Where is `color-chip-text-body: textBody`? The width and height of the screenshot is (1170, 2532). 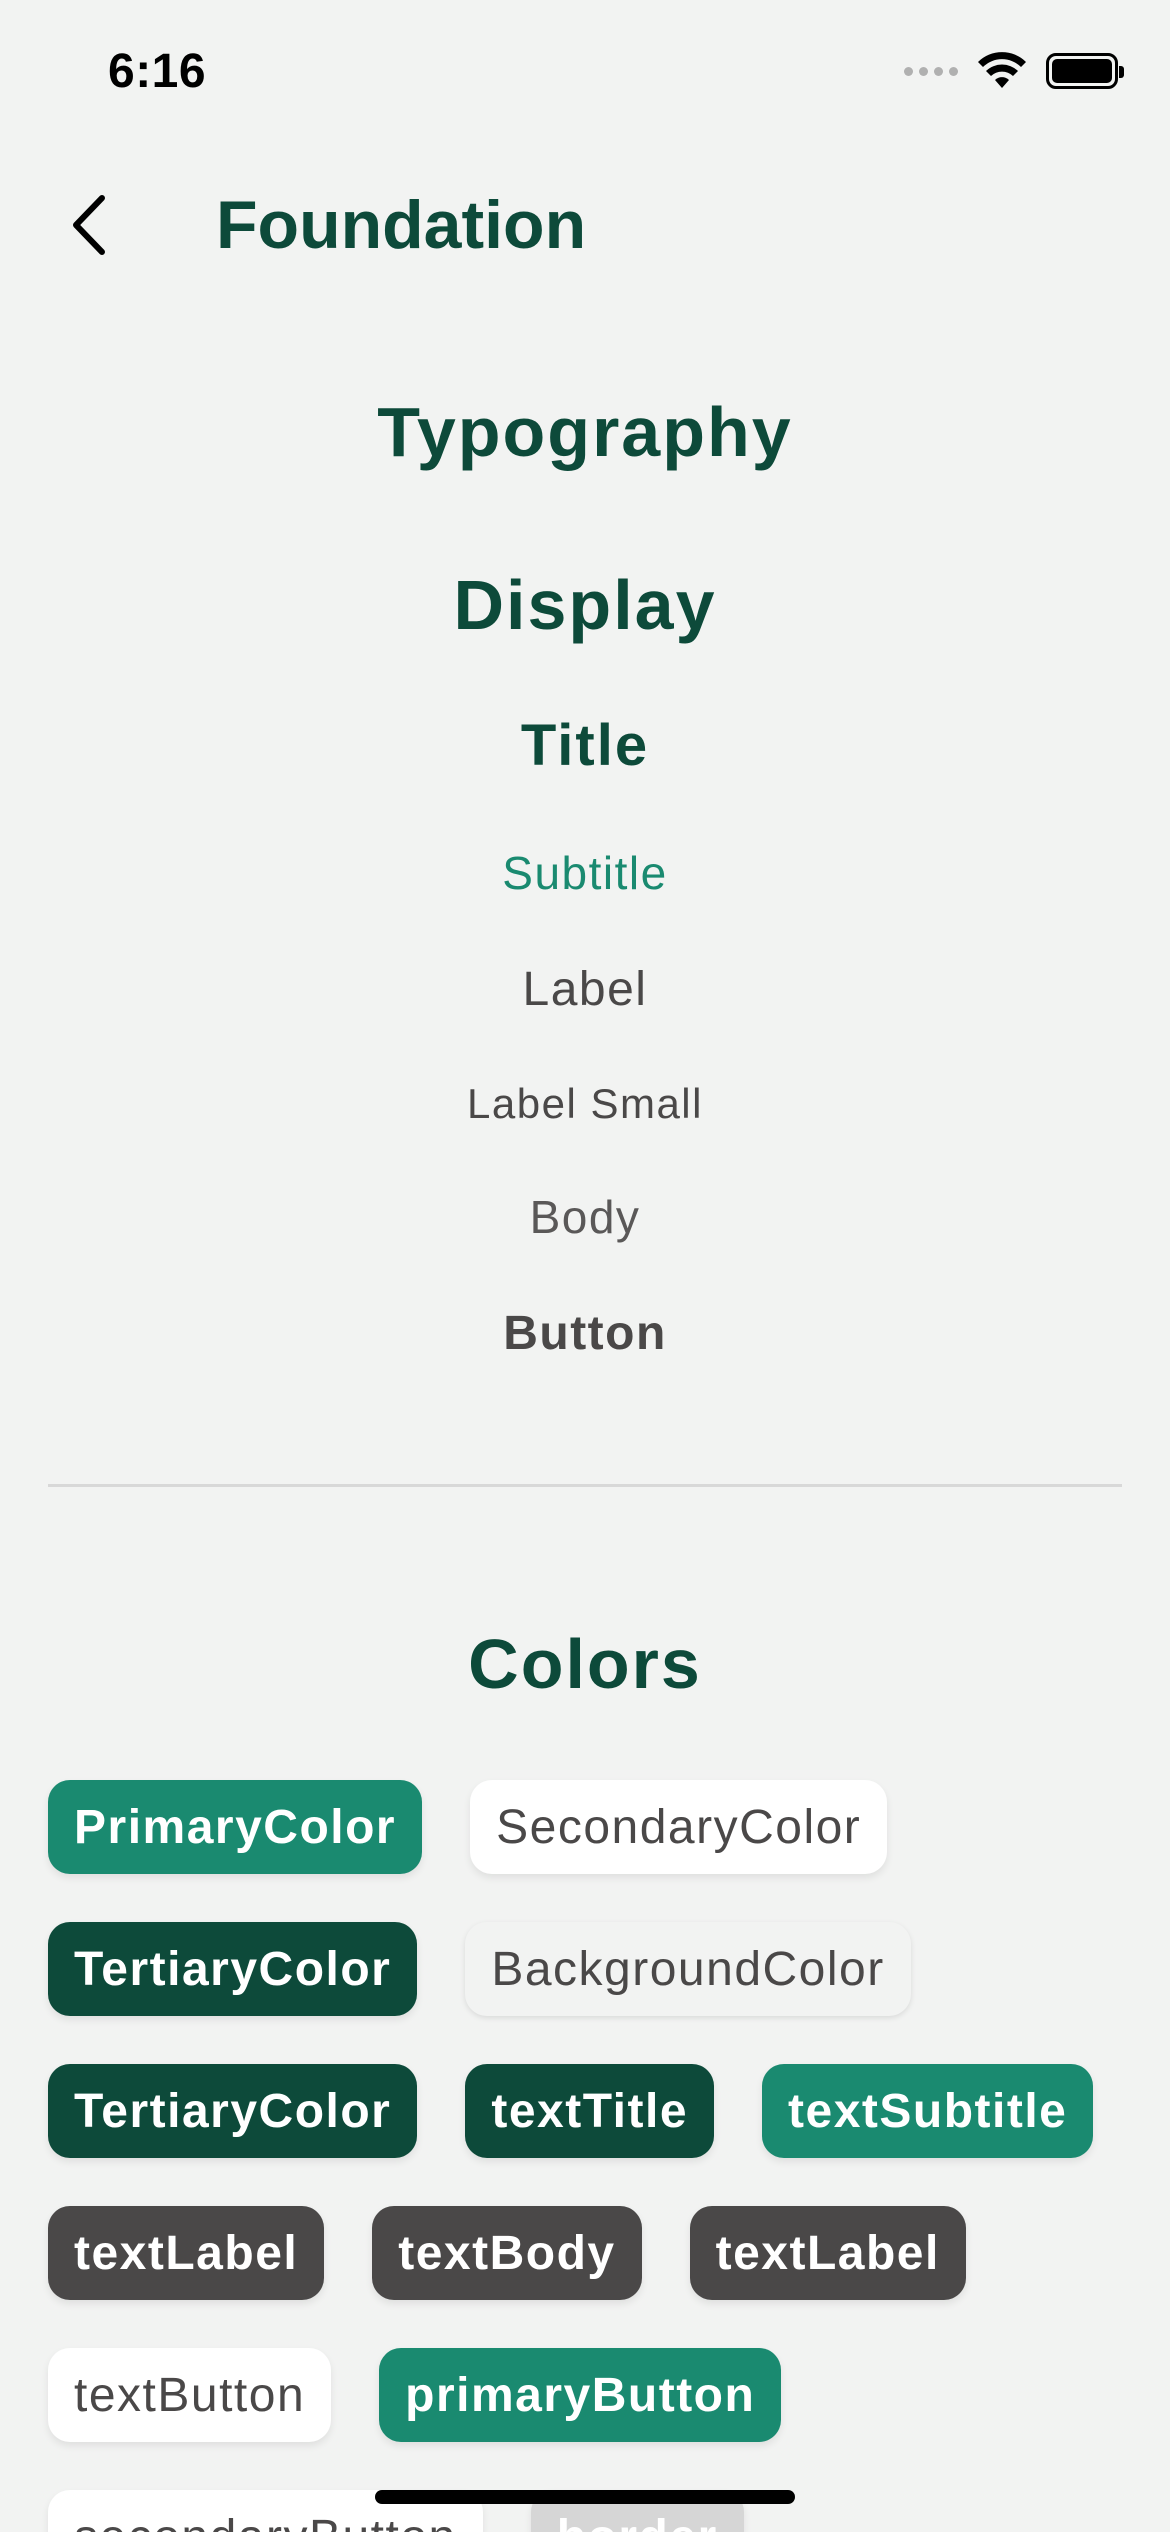 color-chip-text-body: textBody is located at coordinates (507, 2253).